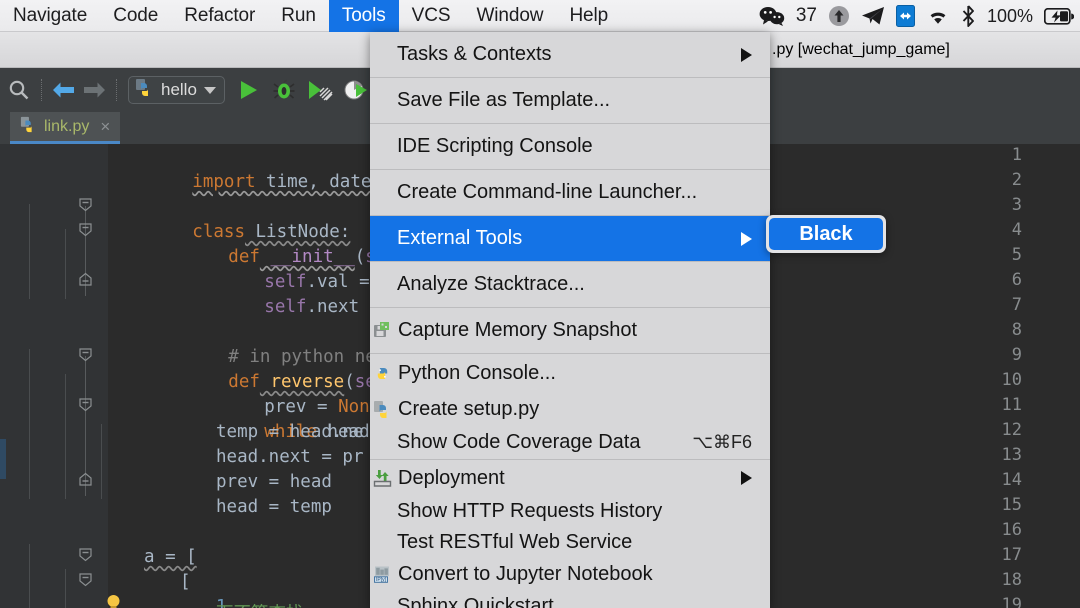 The width and height of the screenshot is (1080, 608). I want to click on menu-item-convert-to-jupyter-notebook: IP[y] Convert to Jupyter Notebook, so click(570, 574).